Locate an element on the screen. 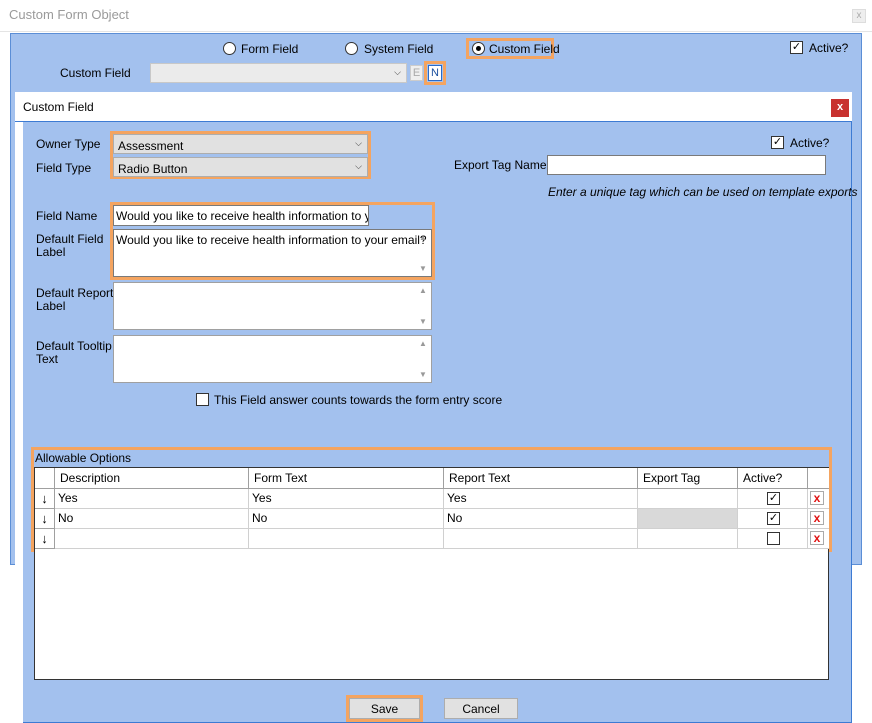 Image resolution: width=872 pixels, height=723 pixels. export-tag-name-label: Export Tag Name is located at coordinates (500, 165).